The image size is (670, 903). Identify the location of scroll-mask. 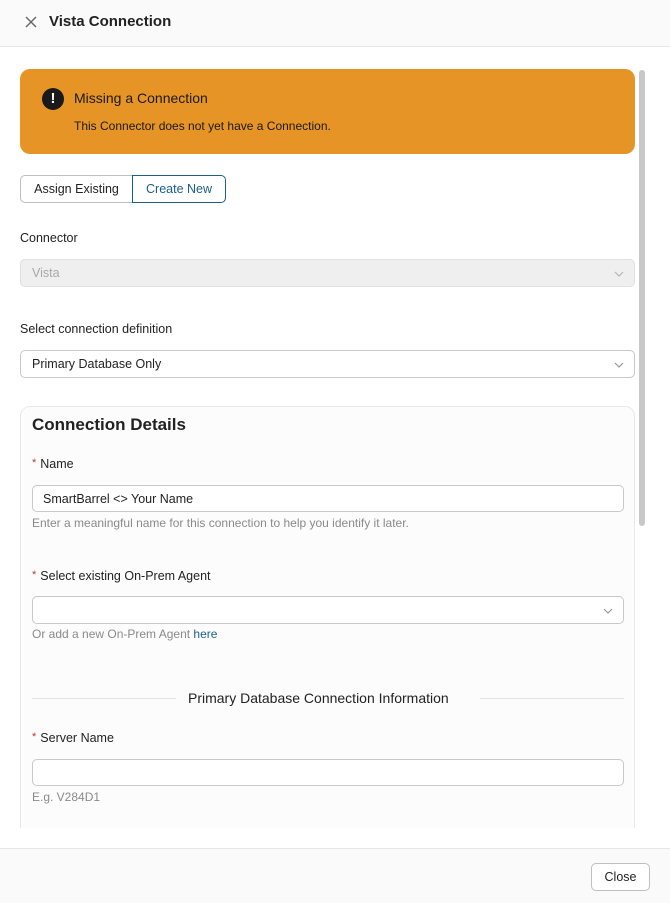
(330, 838).